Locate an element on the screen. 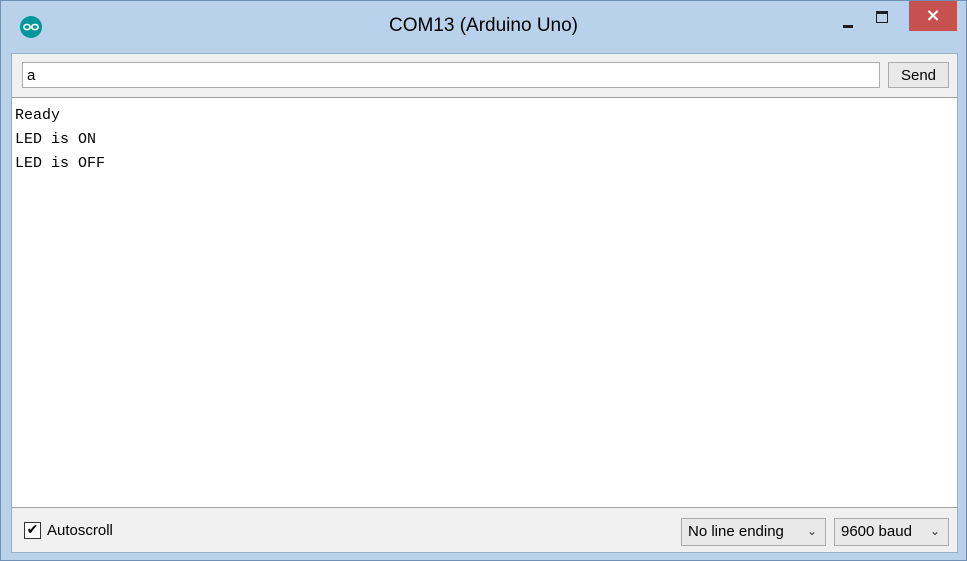 The width and height of the screenshot is (967, 561). title-bar: COM13 (Arduino Uno) × is located at coordinates (483, 27).